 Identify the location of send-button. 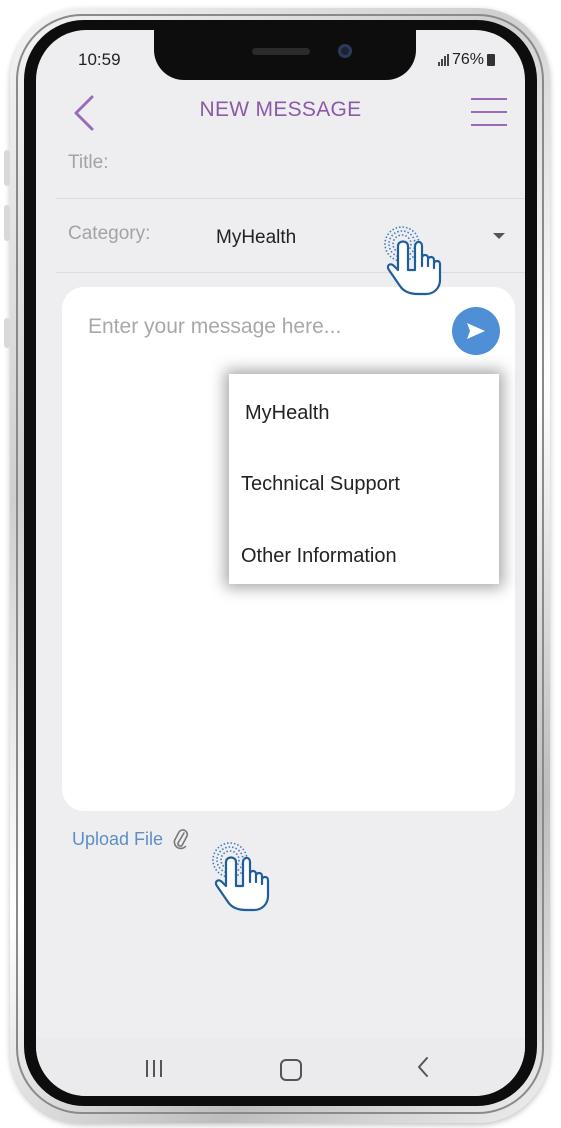
(476, 331).